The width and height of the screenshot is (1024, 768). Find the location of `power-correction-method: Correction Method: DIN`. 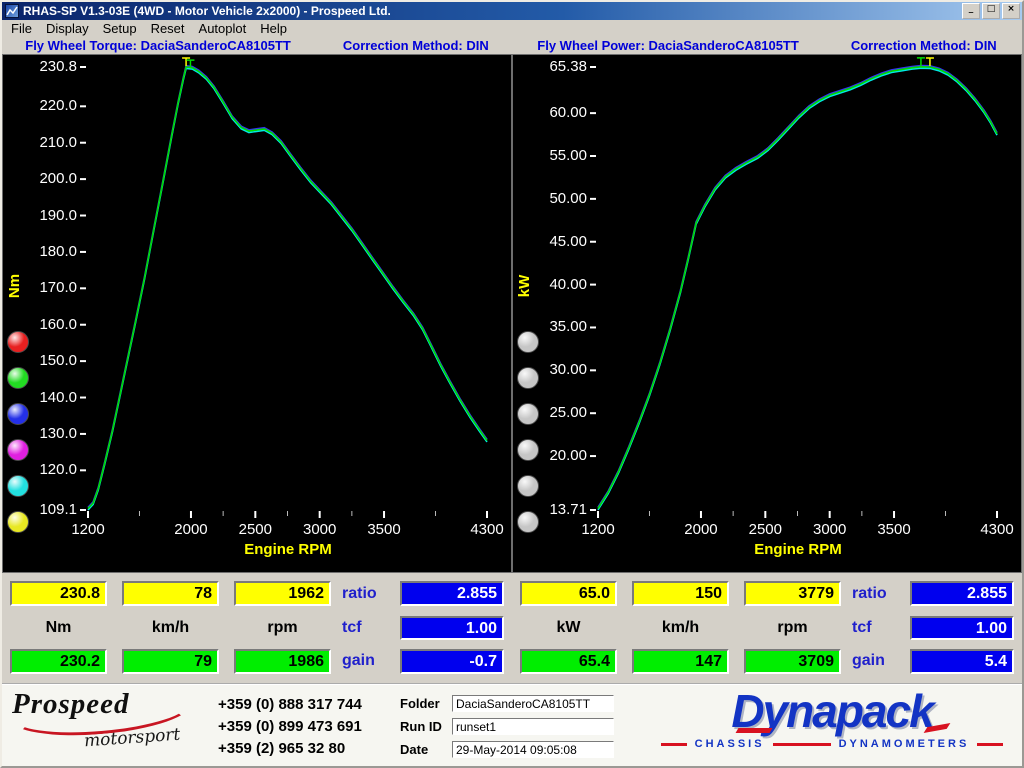

power-correction-method: Correction Method: DIN is located at coordinates (923, 45).